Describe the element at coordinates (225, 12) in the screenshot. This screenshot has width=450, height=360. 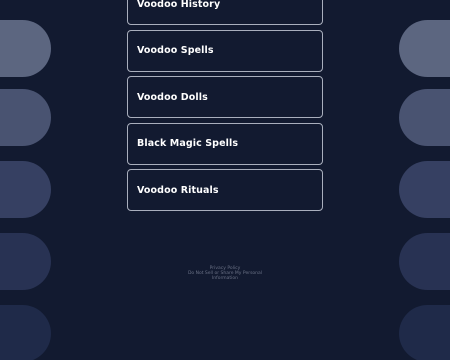
I see `related-link-voodoo-history: Voodoo History` at that location.